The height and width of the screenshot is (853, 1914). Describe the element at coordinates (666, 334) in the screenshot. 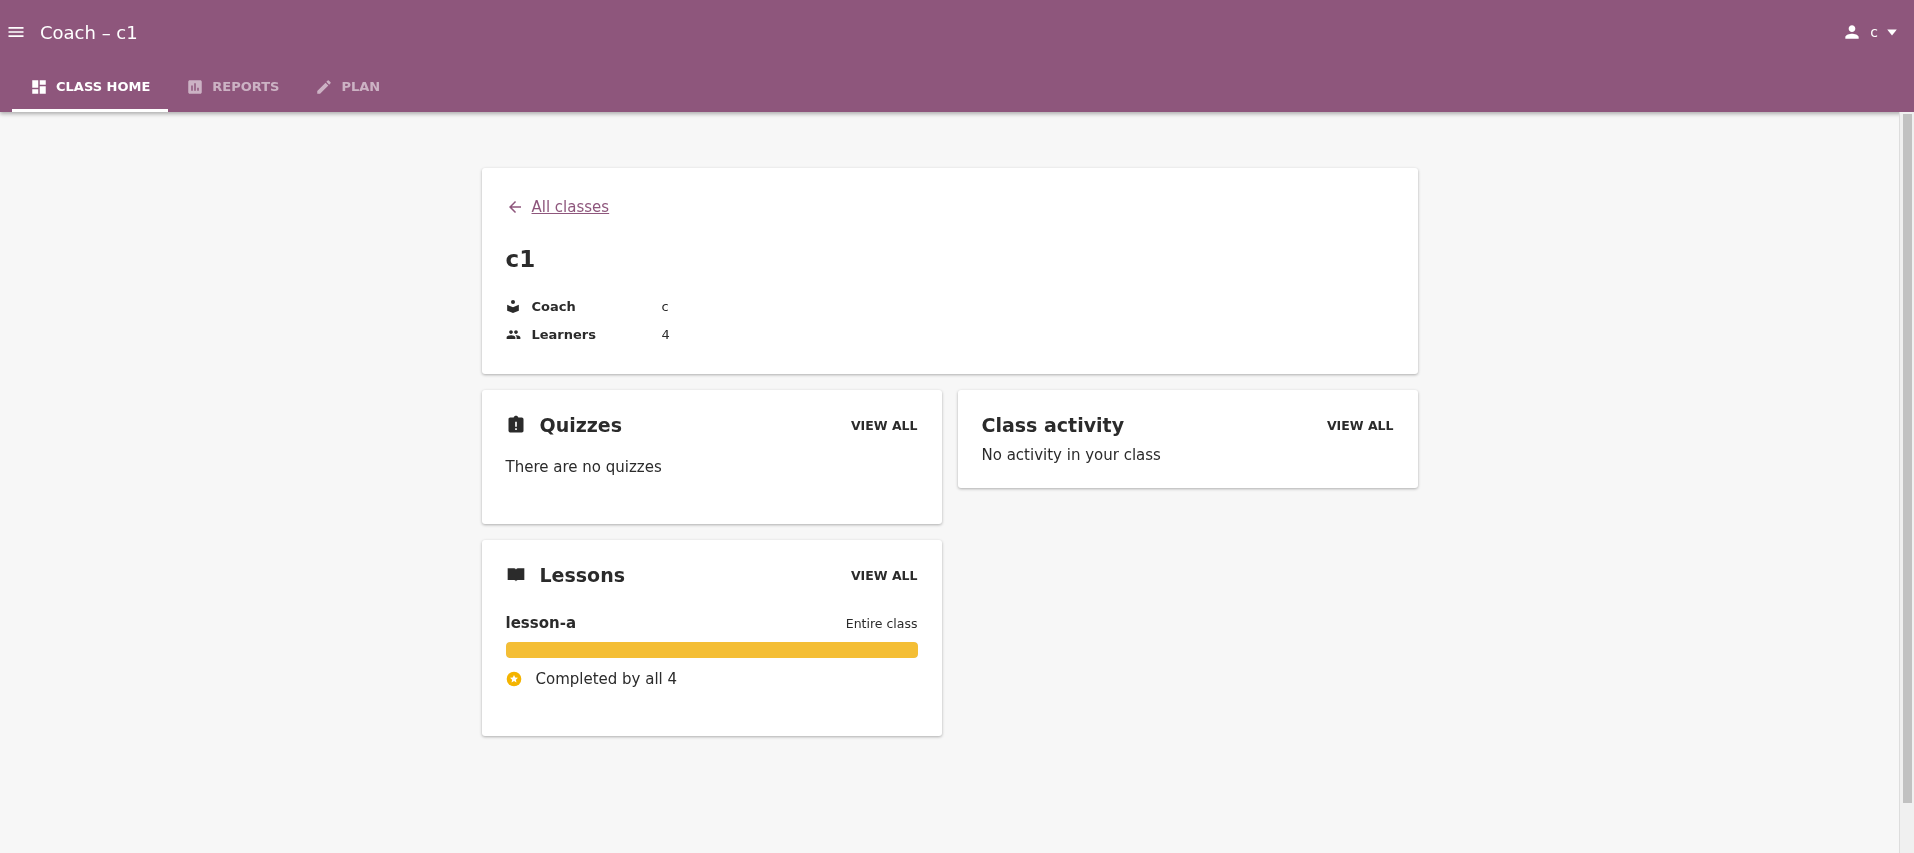

I see `detail-value: 4` at that location.